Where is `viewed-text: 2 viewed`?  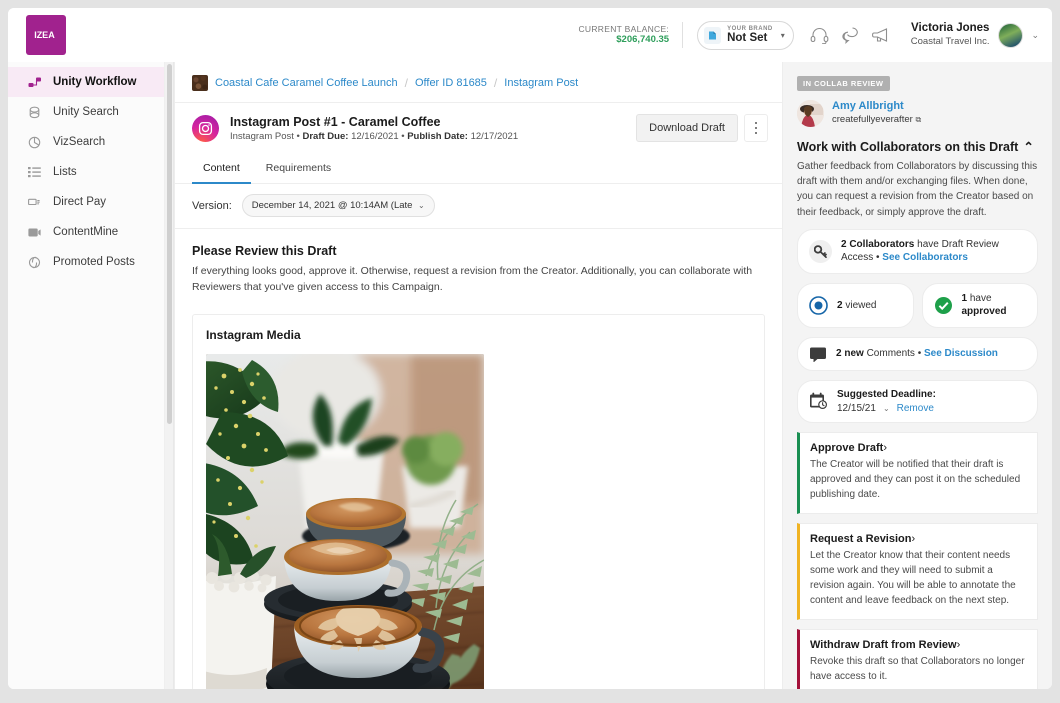 viewed-text: 2 viewed is located at coordinates (856, 306).